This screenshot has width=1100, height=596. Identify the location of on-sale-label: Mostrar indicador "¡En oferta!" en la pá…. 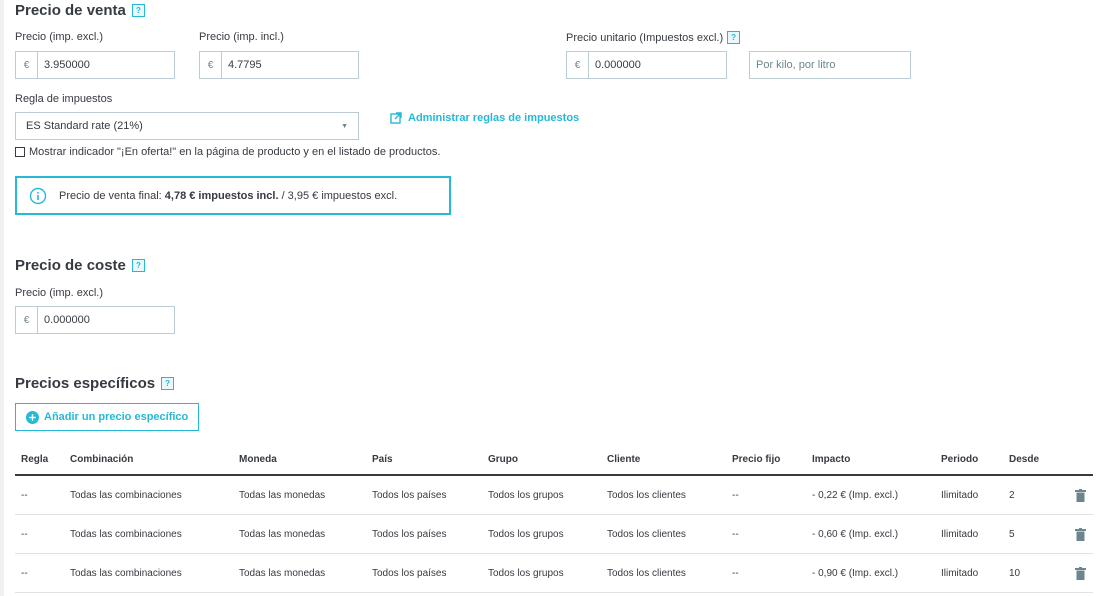
(235, 152).